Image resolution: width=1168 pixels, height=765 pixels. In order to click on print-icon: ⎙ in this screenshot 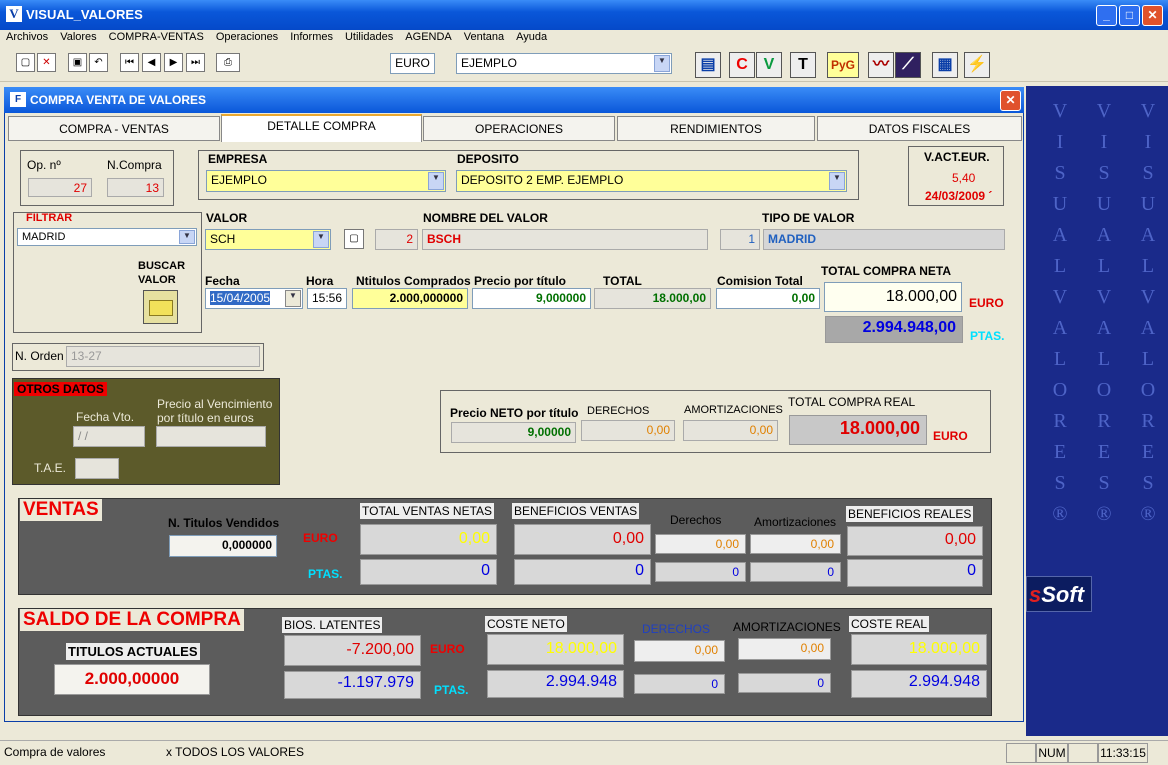, I will do `click(228, 62)`.